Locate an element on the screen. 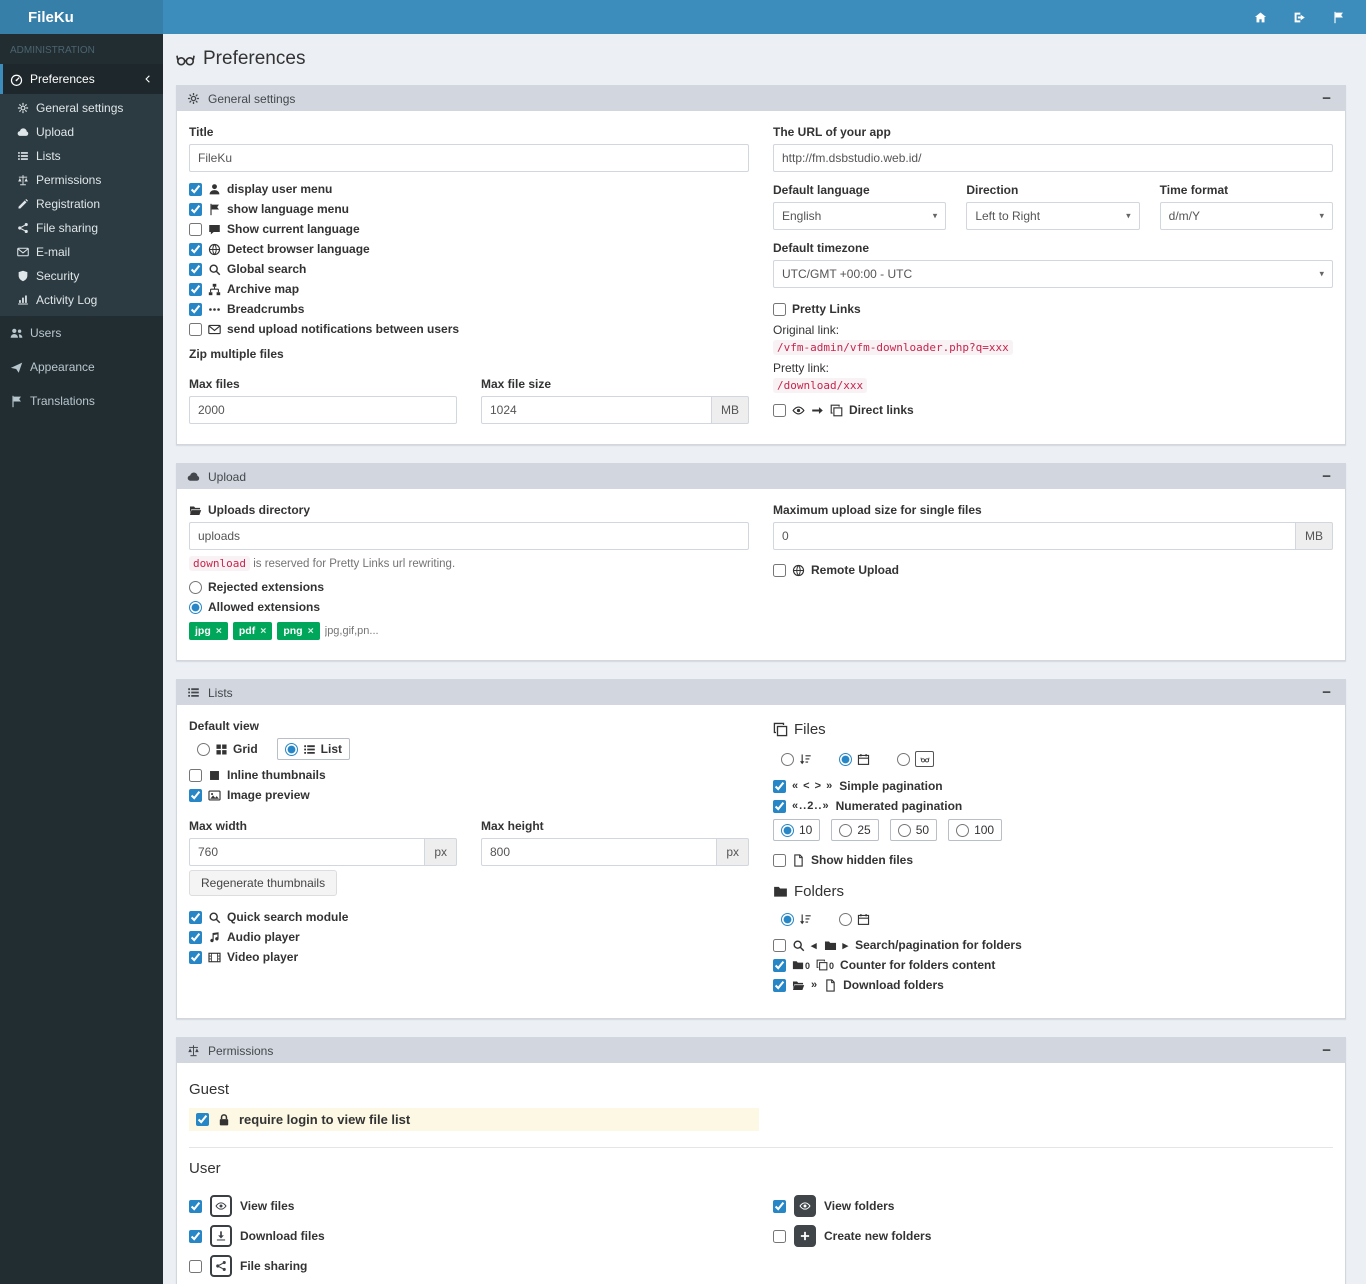 Image resolution: width=1366 pixels, height=1284 pixels. app-brand: FileKu is located at coordinates (81, 17).